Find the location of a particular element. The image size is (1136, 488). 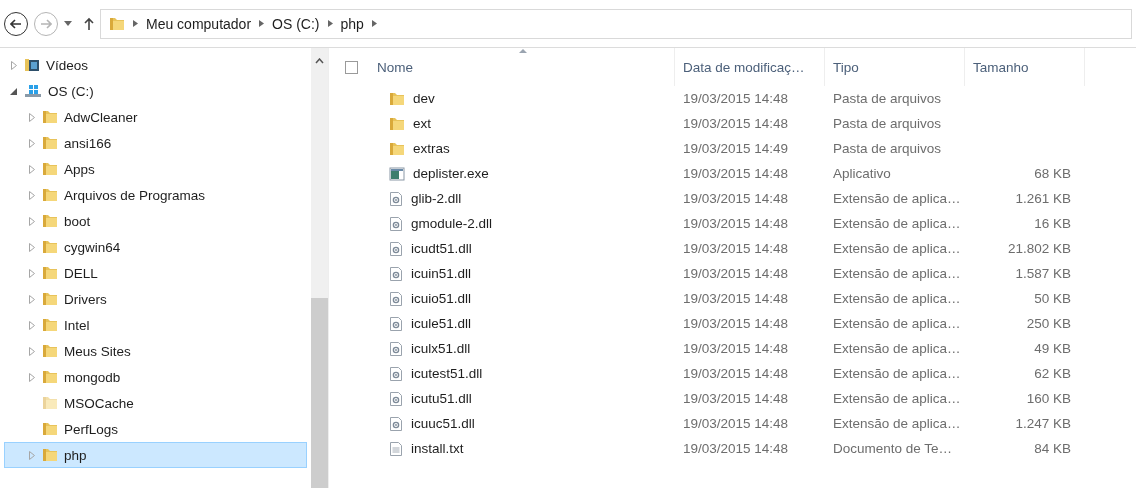

tree-item: DELL is located at coordinates (155, 273).